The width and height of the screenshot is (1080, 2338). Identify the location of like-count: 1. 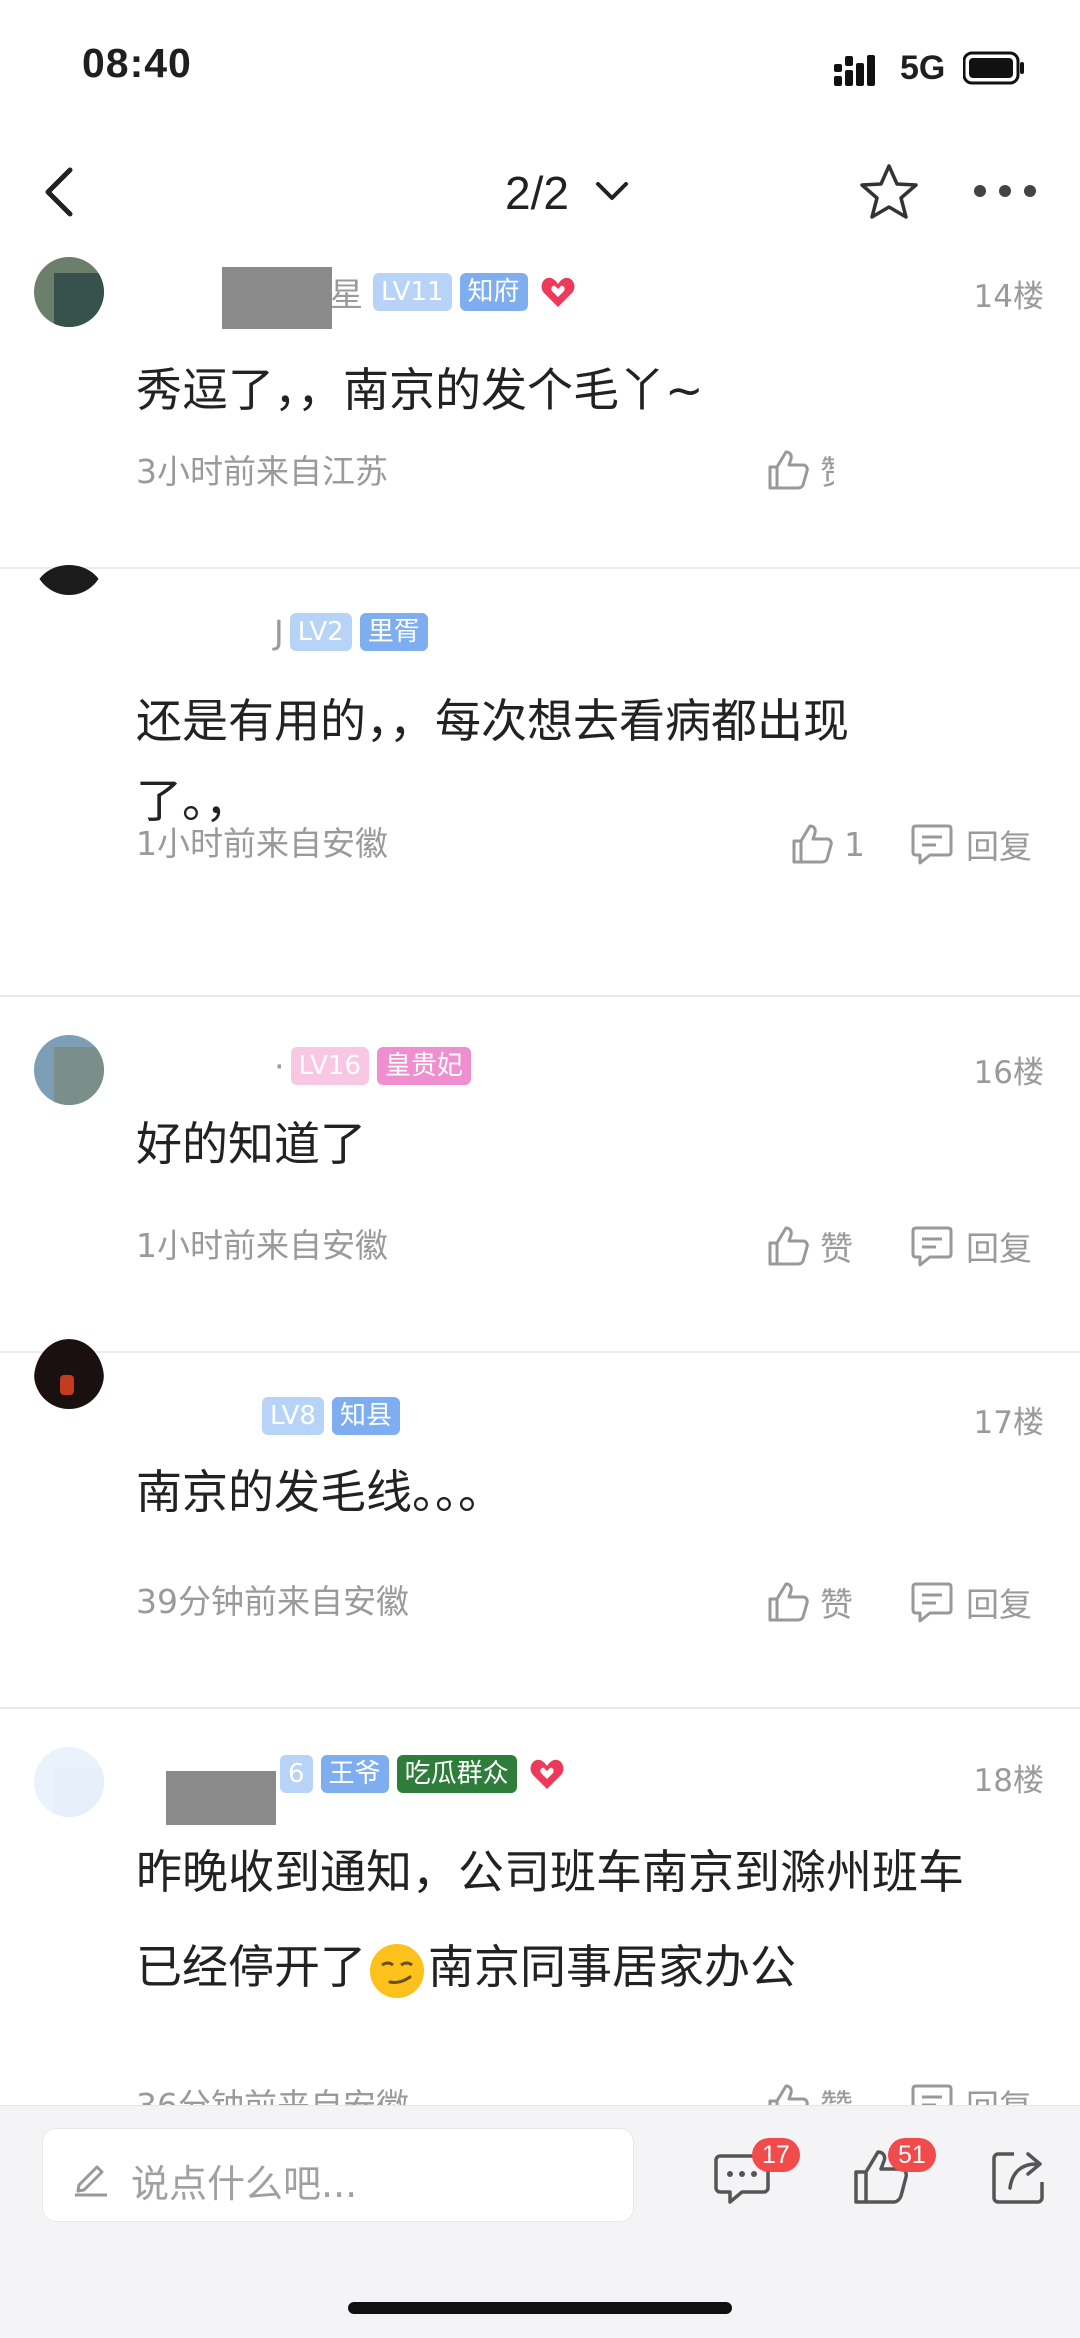
(854, 844).